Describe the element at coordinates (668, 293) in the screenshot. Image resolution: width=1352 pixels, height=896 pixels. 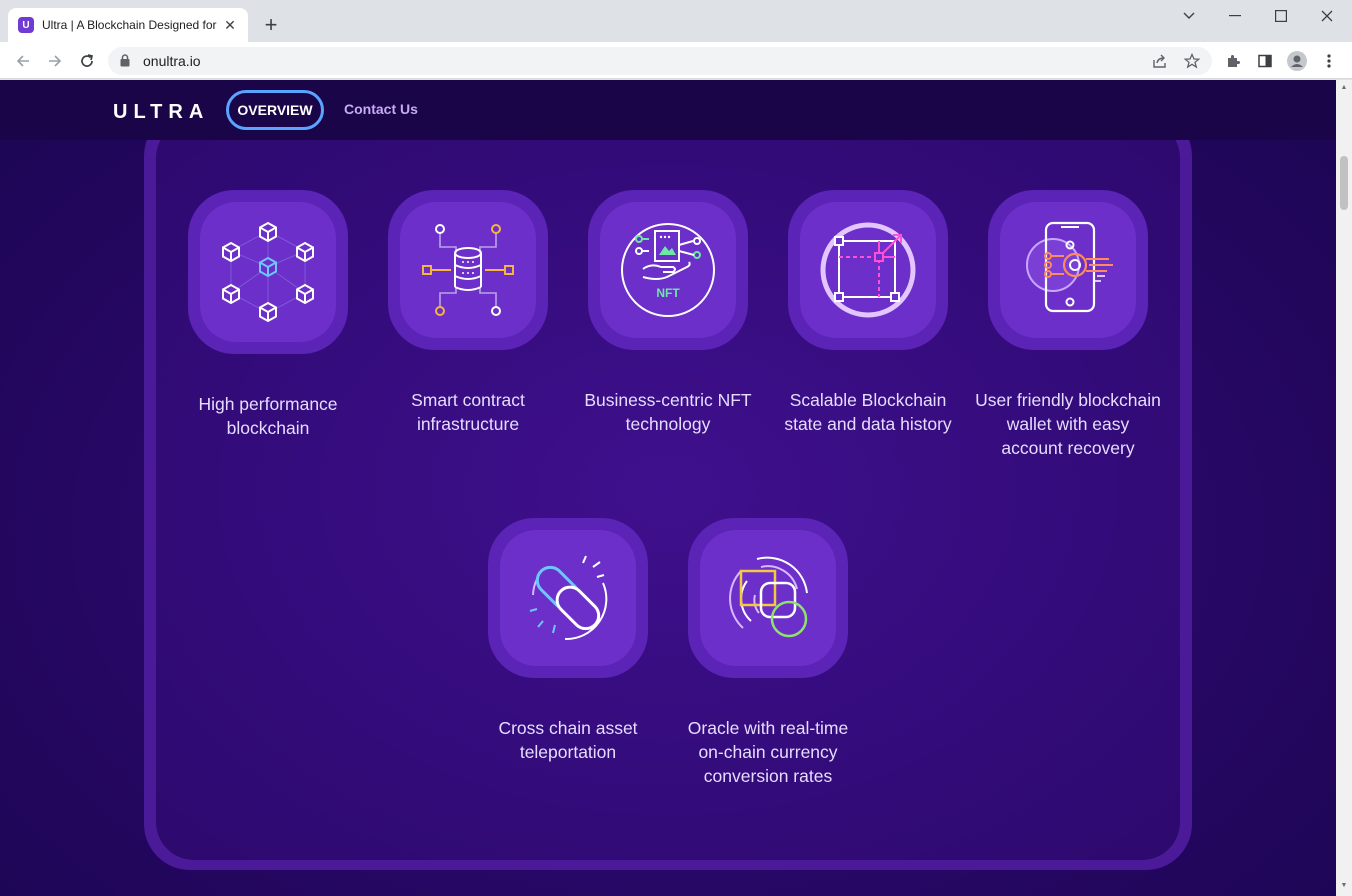
I see `nft-icon-text: NFT` at that location.